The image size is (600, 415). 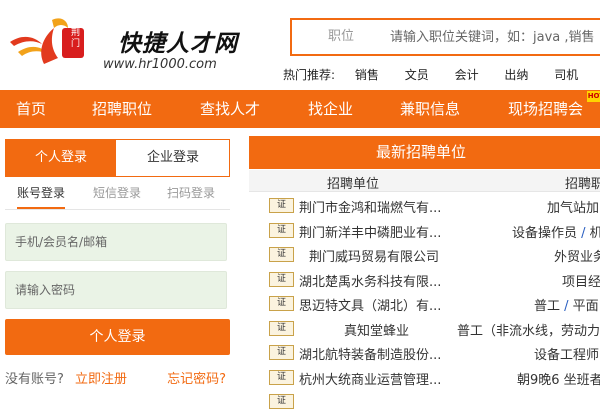 I want to click on table-row: 证, so click(x=424, y=402).